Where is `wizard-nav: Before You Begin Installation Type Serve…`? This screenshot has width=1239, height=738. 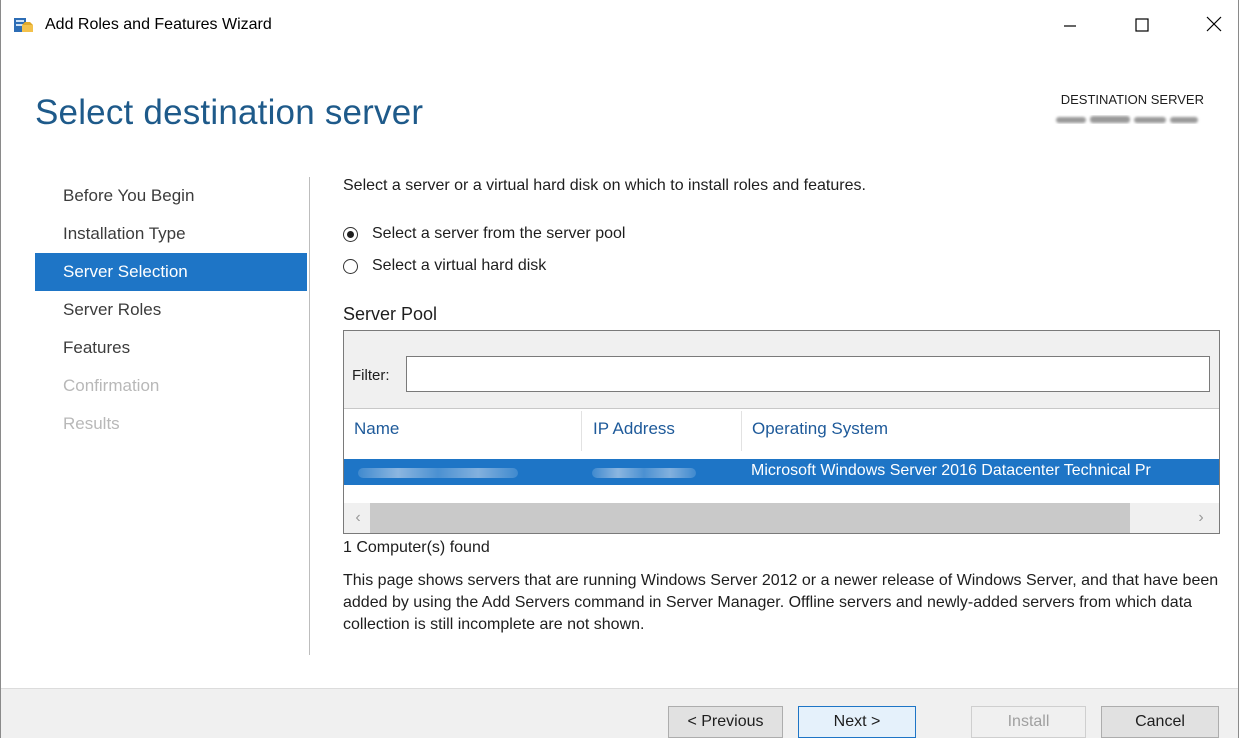
wizard-nav: Before You Begin Installation Type Serve… is located at coordinates (171, 310).